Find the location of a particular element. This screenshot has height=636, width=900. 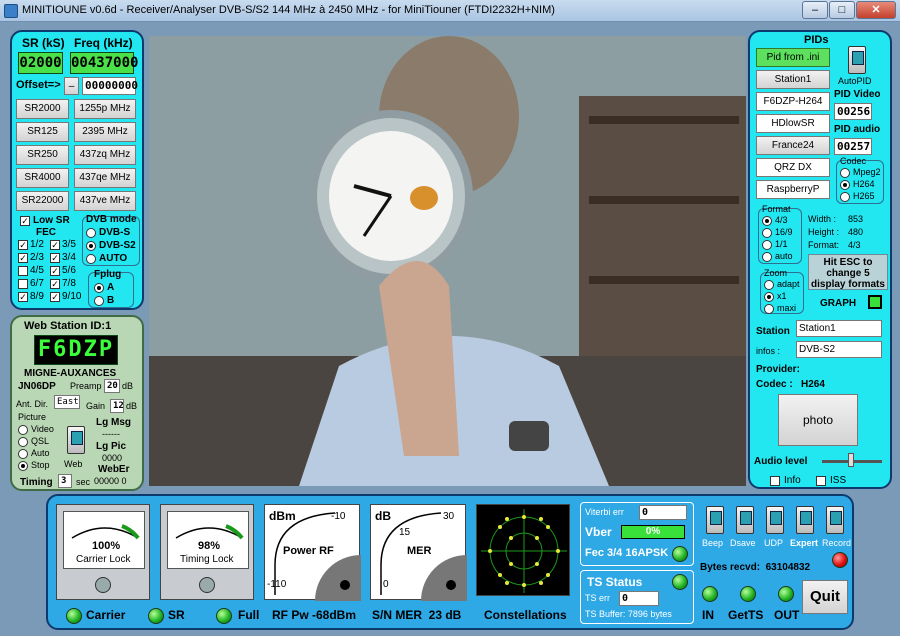

preset-raspberryp-button: RaspberryP is located at coordinates (793, 189).